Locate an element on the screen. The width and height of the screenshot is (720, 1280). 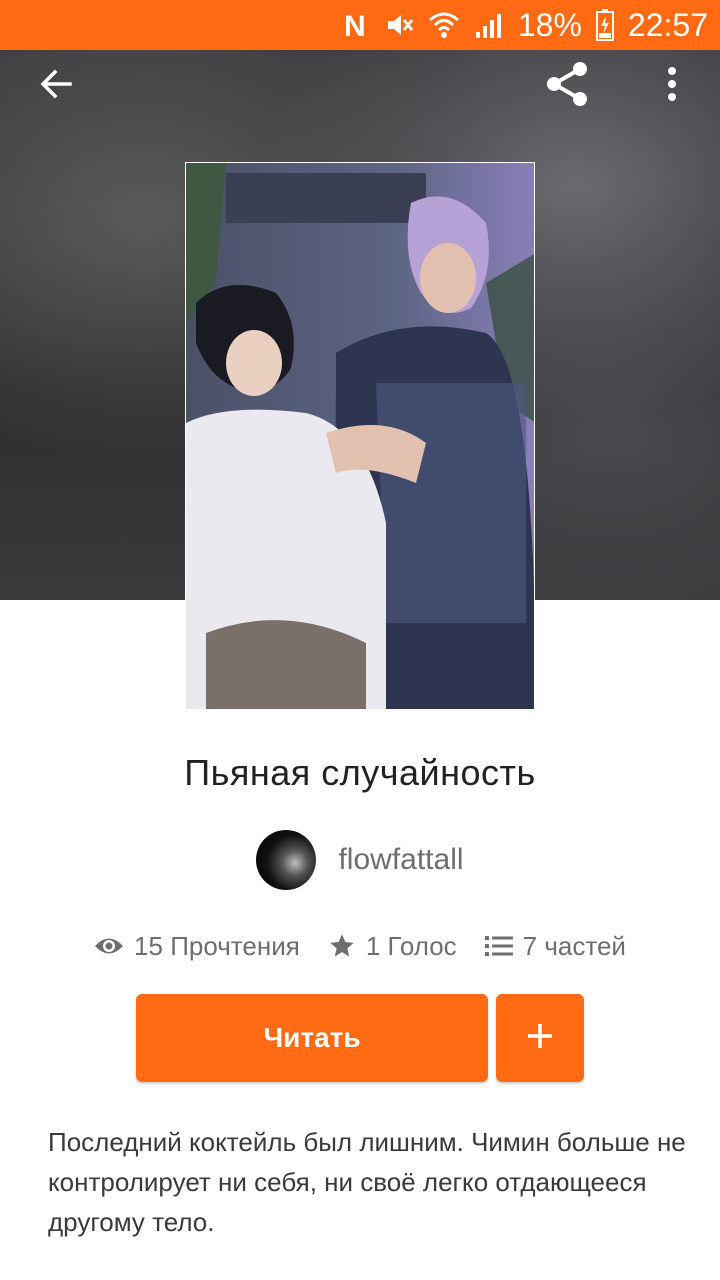
votes-stat: 1 Голос is located at coordinates (392, 946).